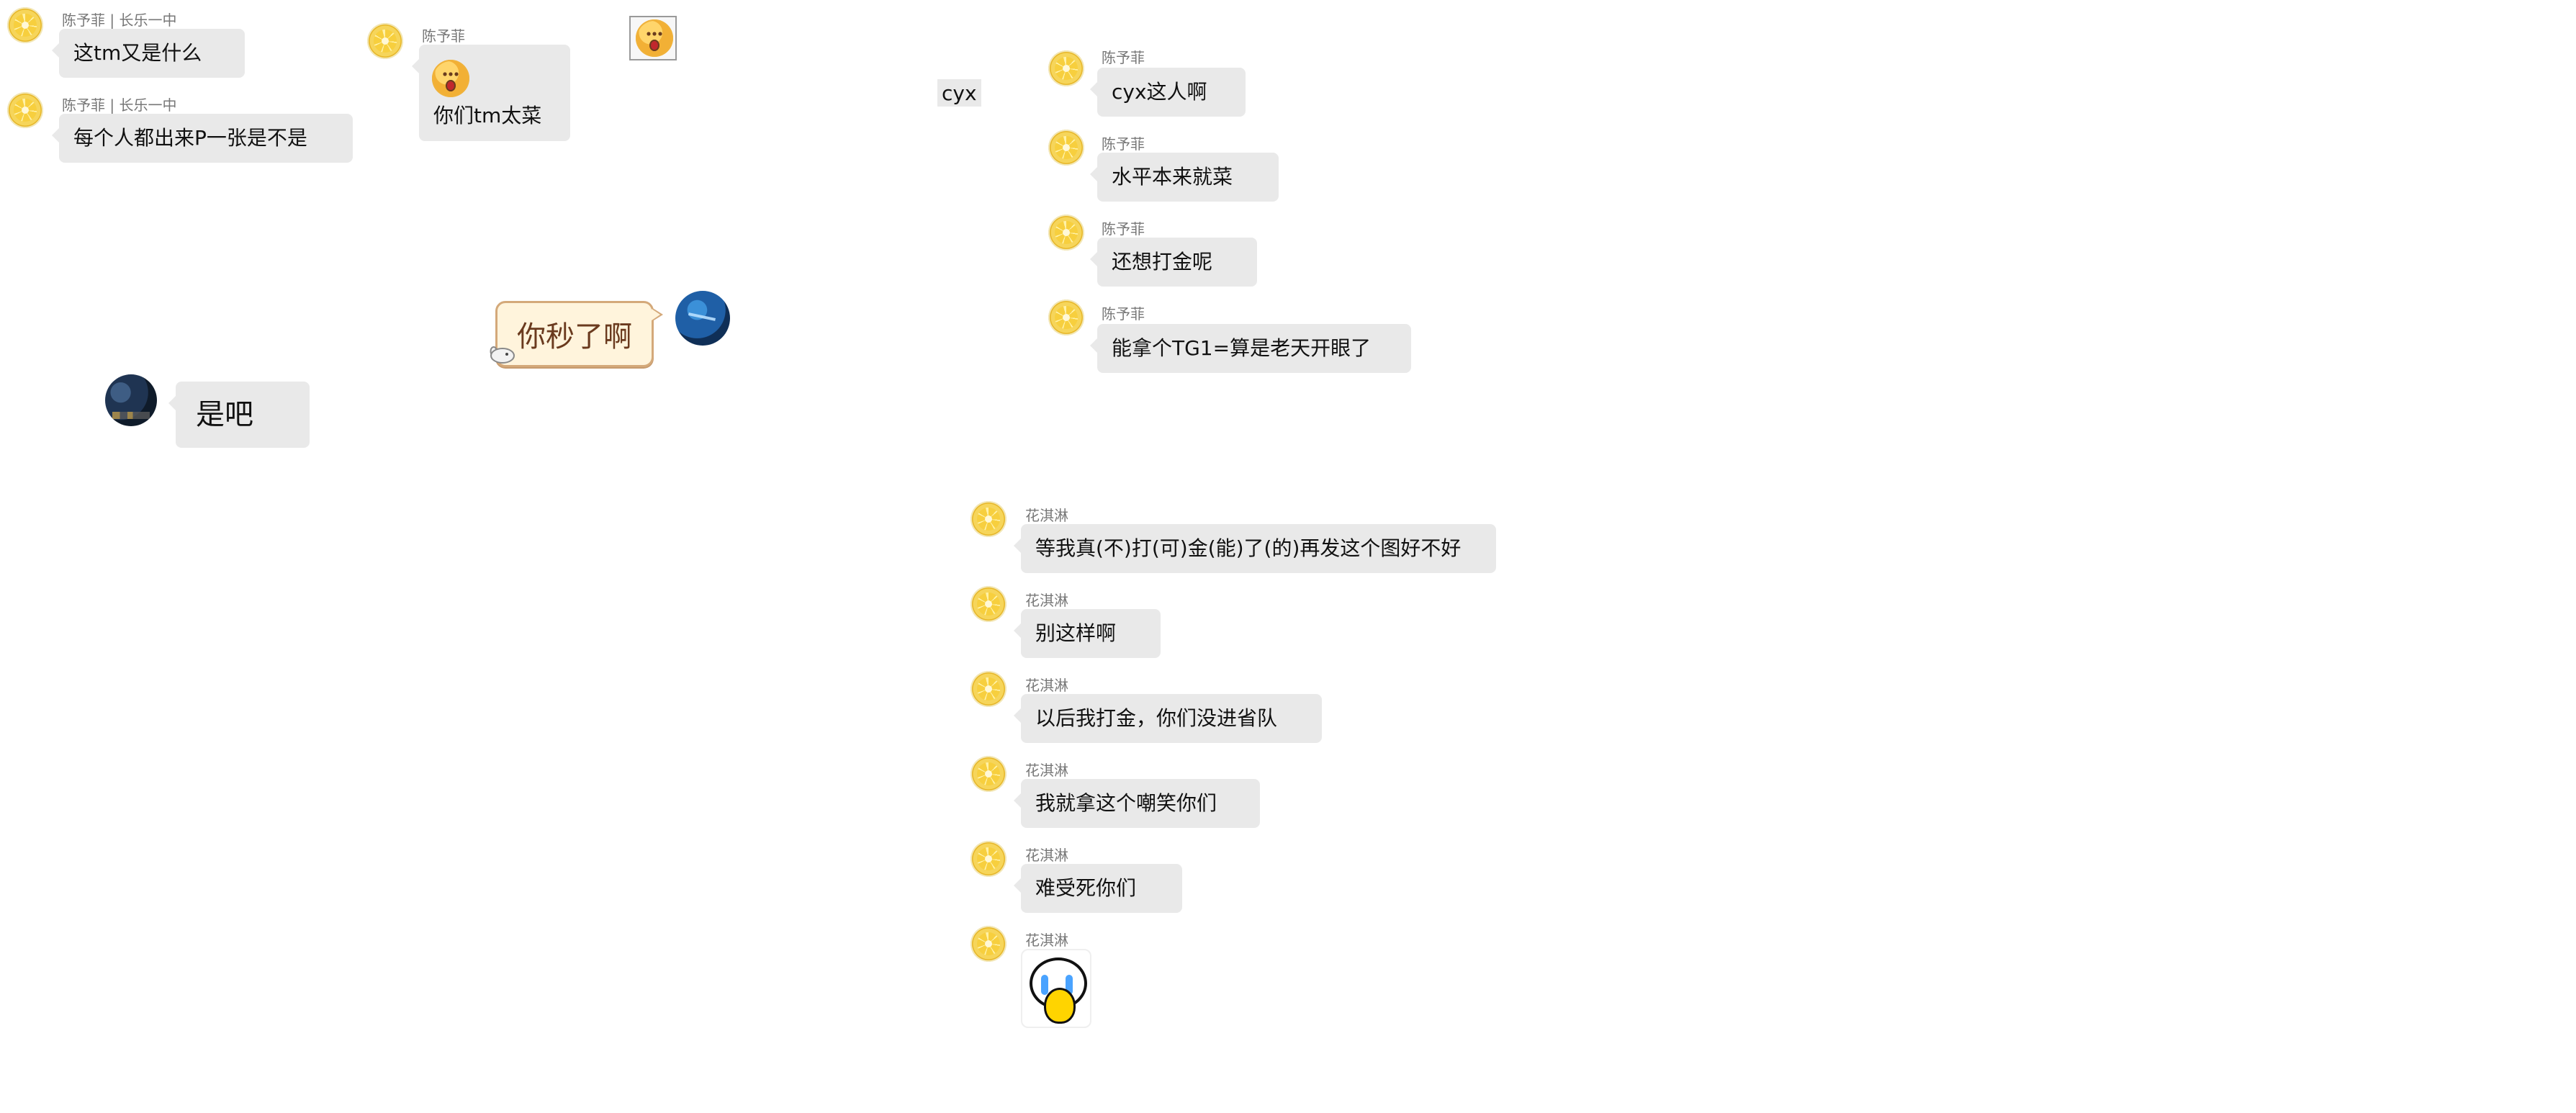  What do you see at coordinates (190, 138) in the screenshot?
I see `message-text: 每个人都出来P一张是不是` at bounding box center [190, 138].